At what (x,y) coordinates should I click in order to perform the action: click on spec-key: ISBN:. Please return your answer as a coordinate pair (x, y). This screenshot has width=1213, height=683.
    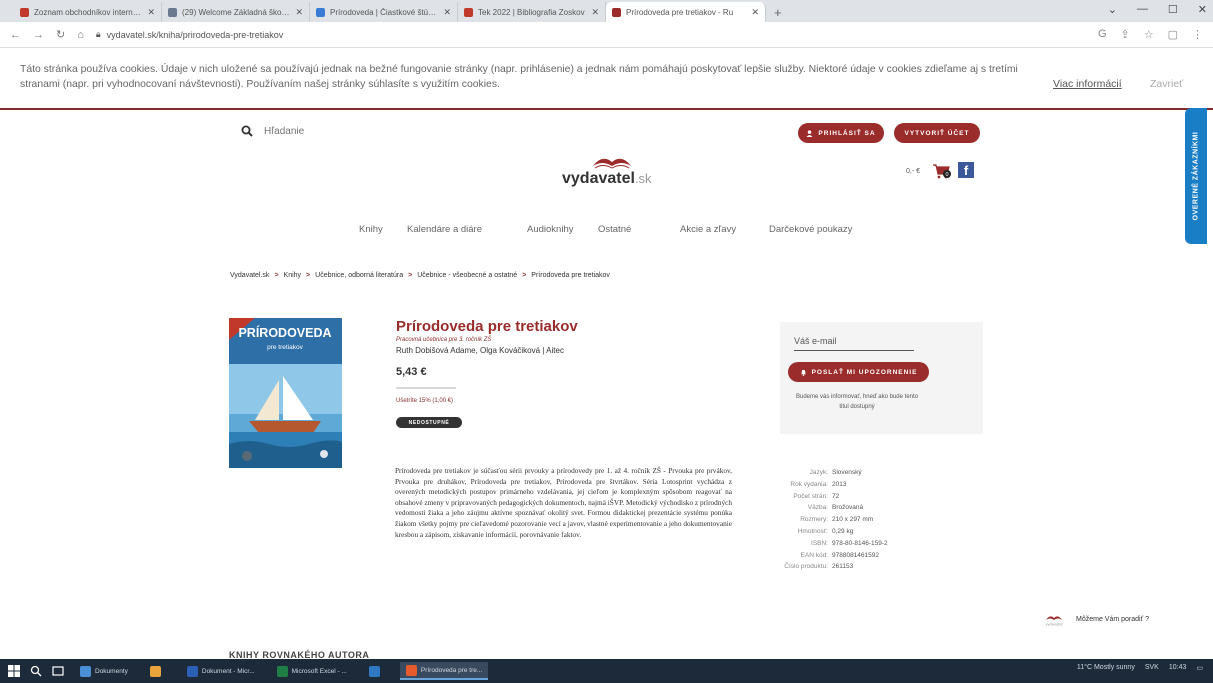
    Looking at the image, I should click on (819, 543).